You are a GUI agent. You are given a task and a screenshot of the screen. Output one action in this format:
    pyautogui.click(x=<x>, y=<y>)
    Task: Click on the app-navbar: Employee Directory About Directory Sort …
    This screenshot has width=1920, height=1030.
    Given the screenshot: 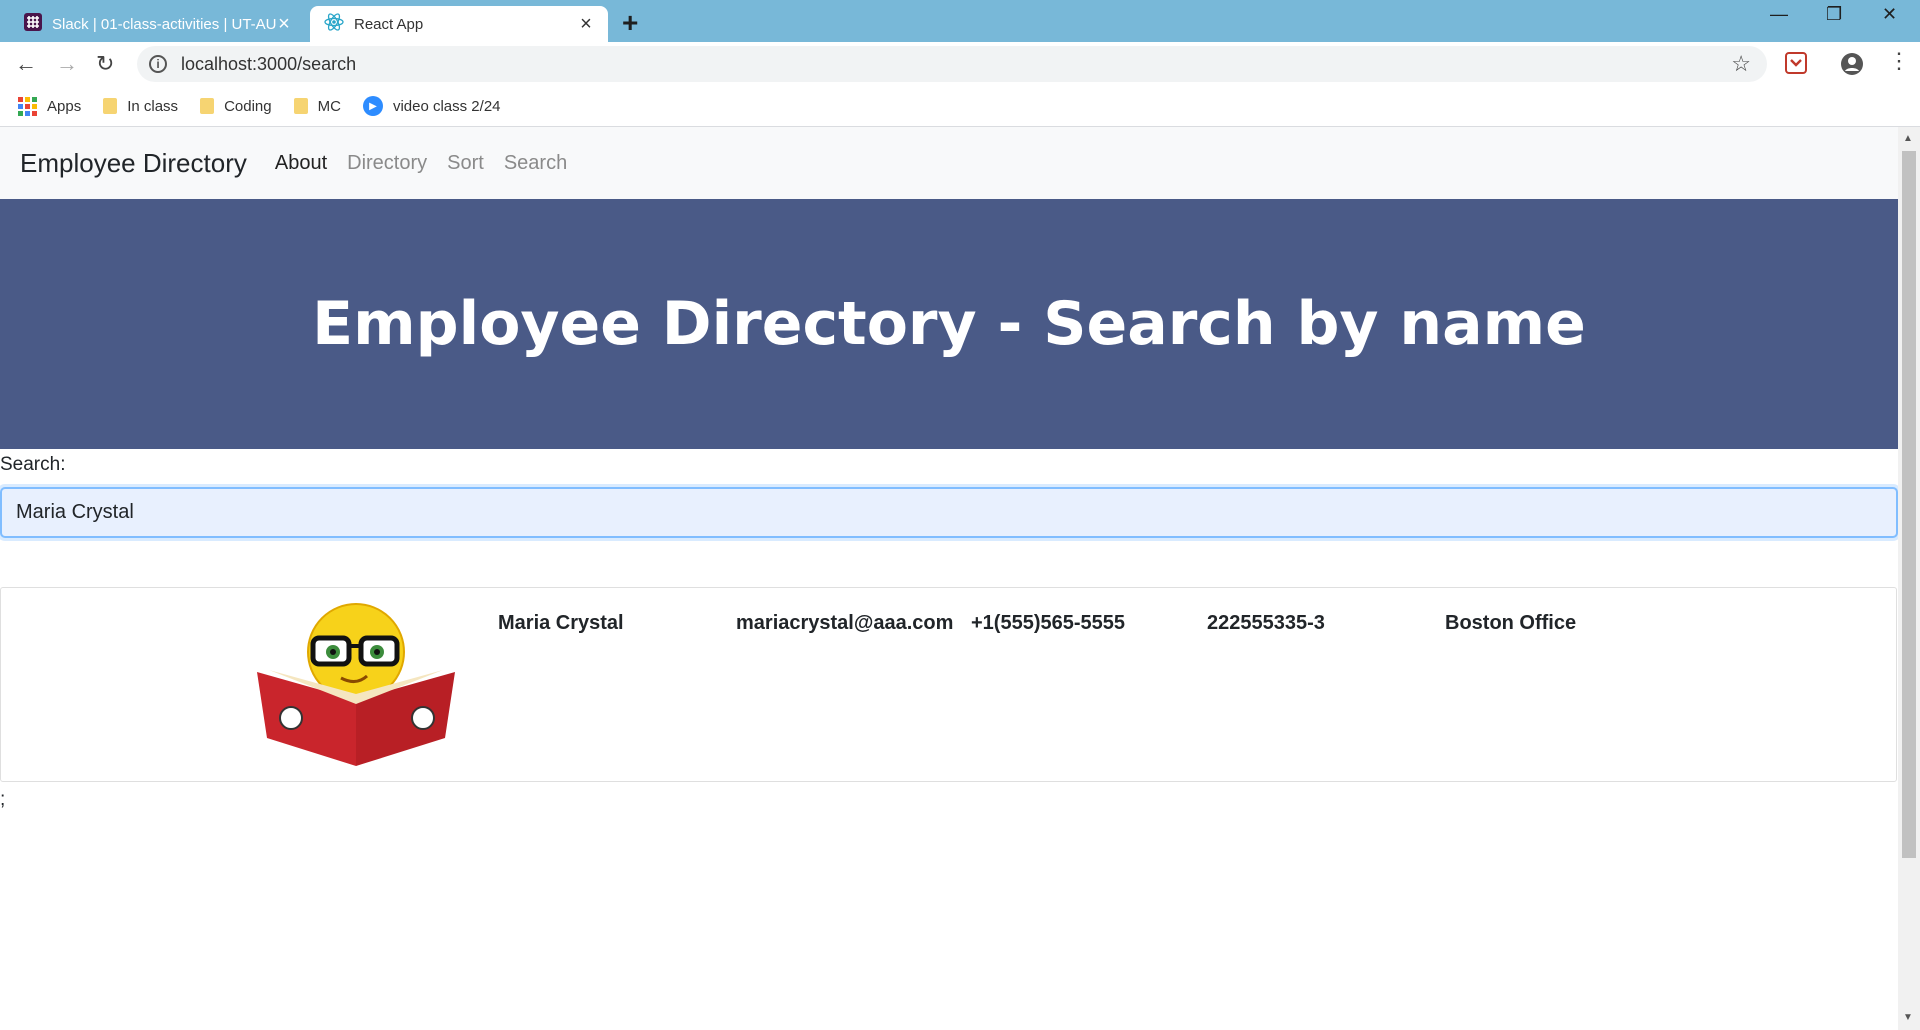 What is the action you would take?
    pyautogui.click(x=949, y=163)
    